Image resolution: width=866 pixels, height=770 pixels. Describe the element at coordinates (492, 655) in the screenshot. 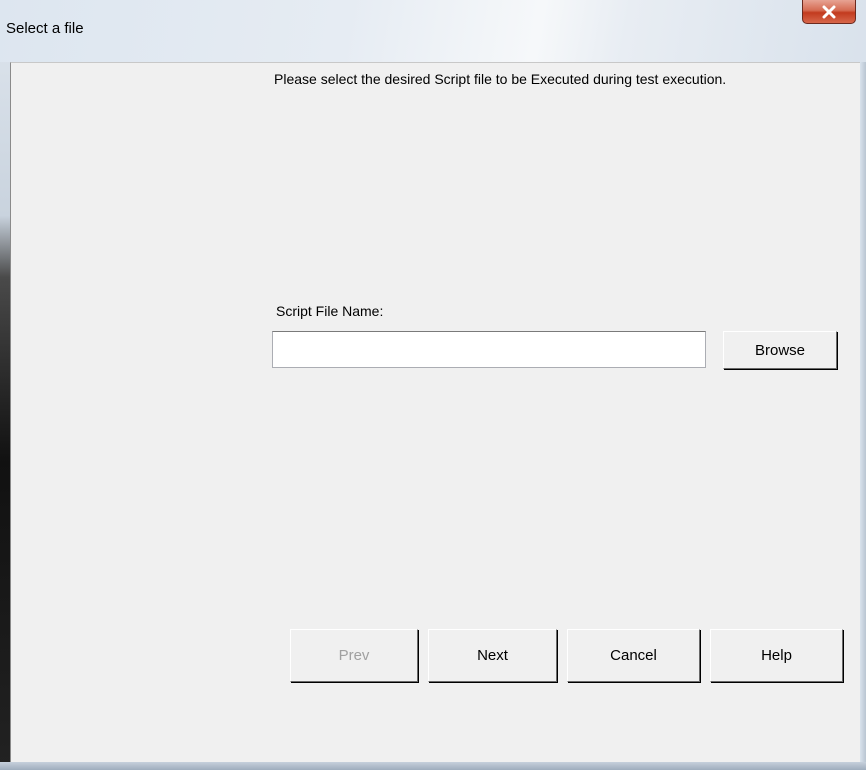

I see `next-button: Next` at that location.